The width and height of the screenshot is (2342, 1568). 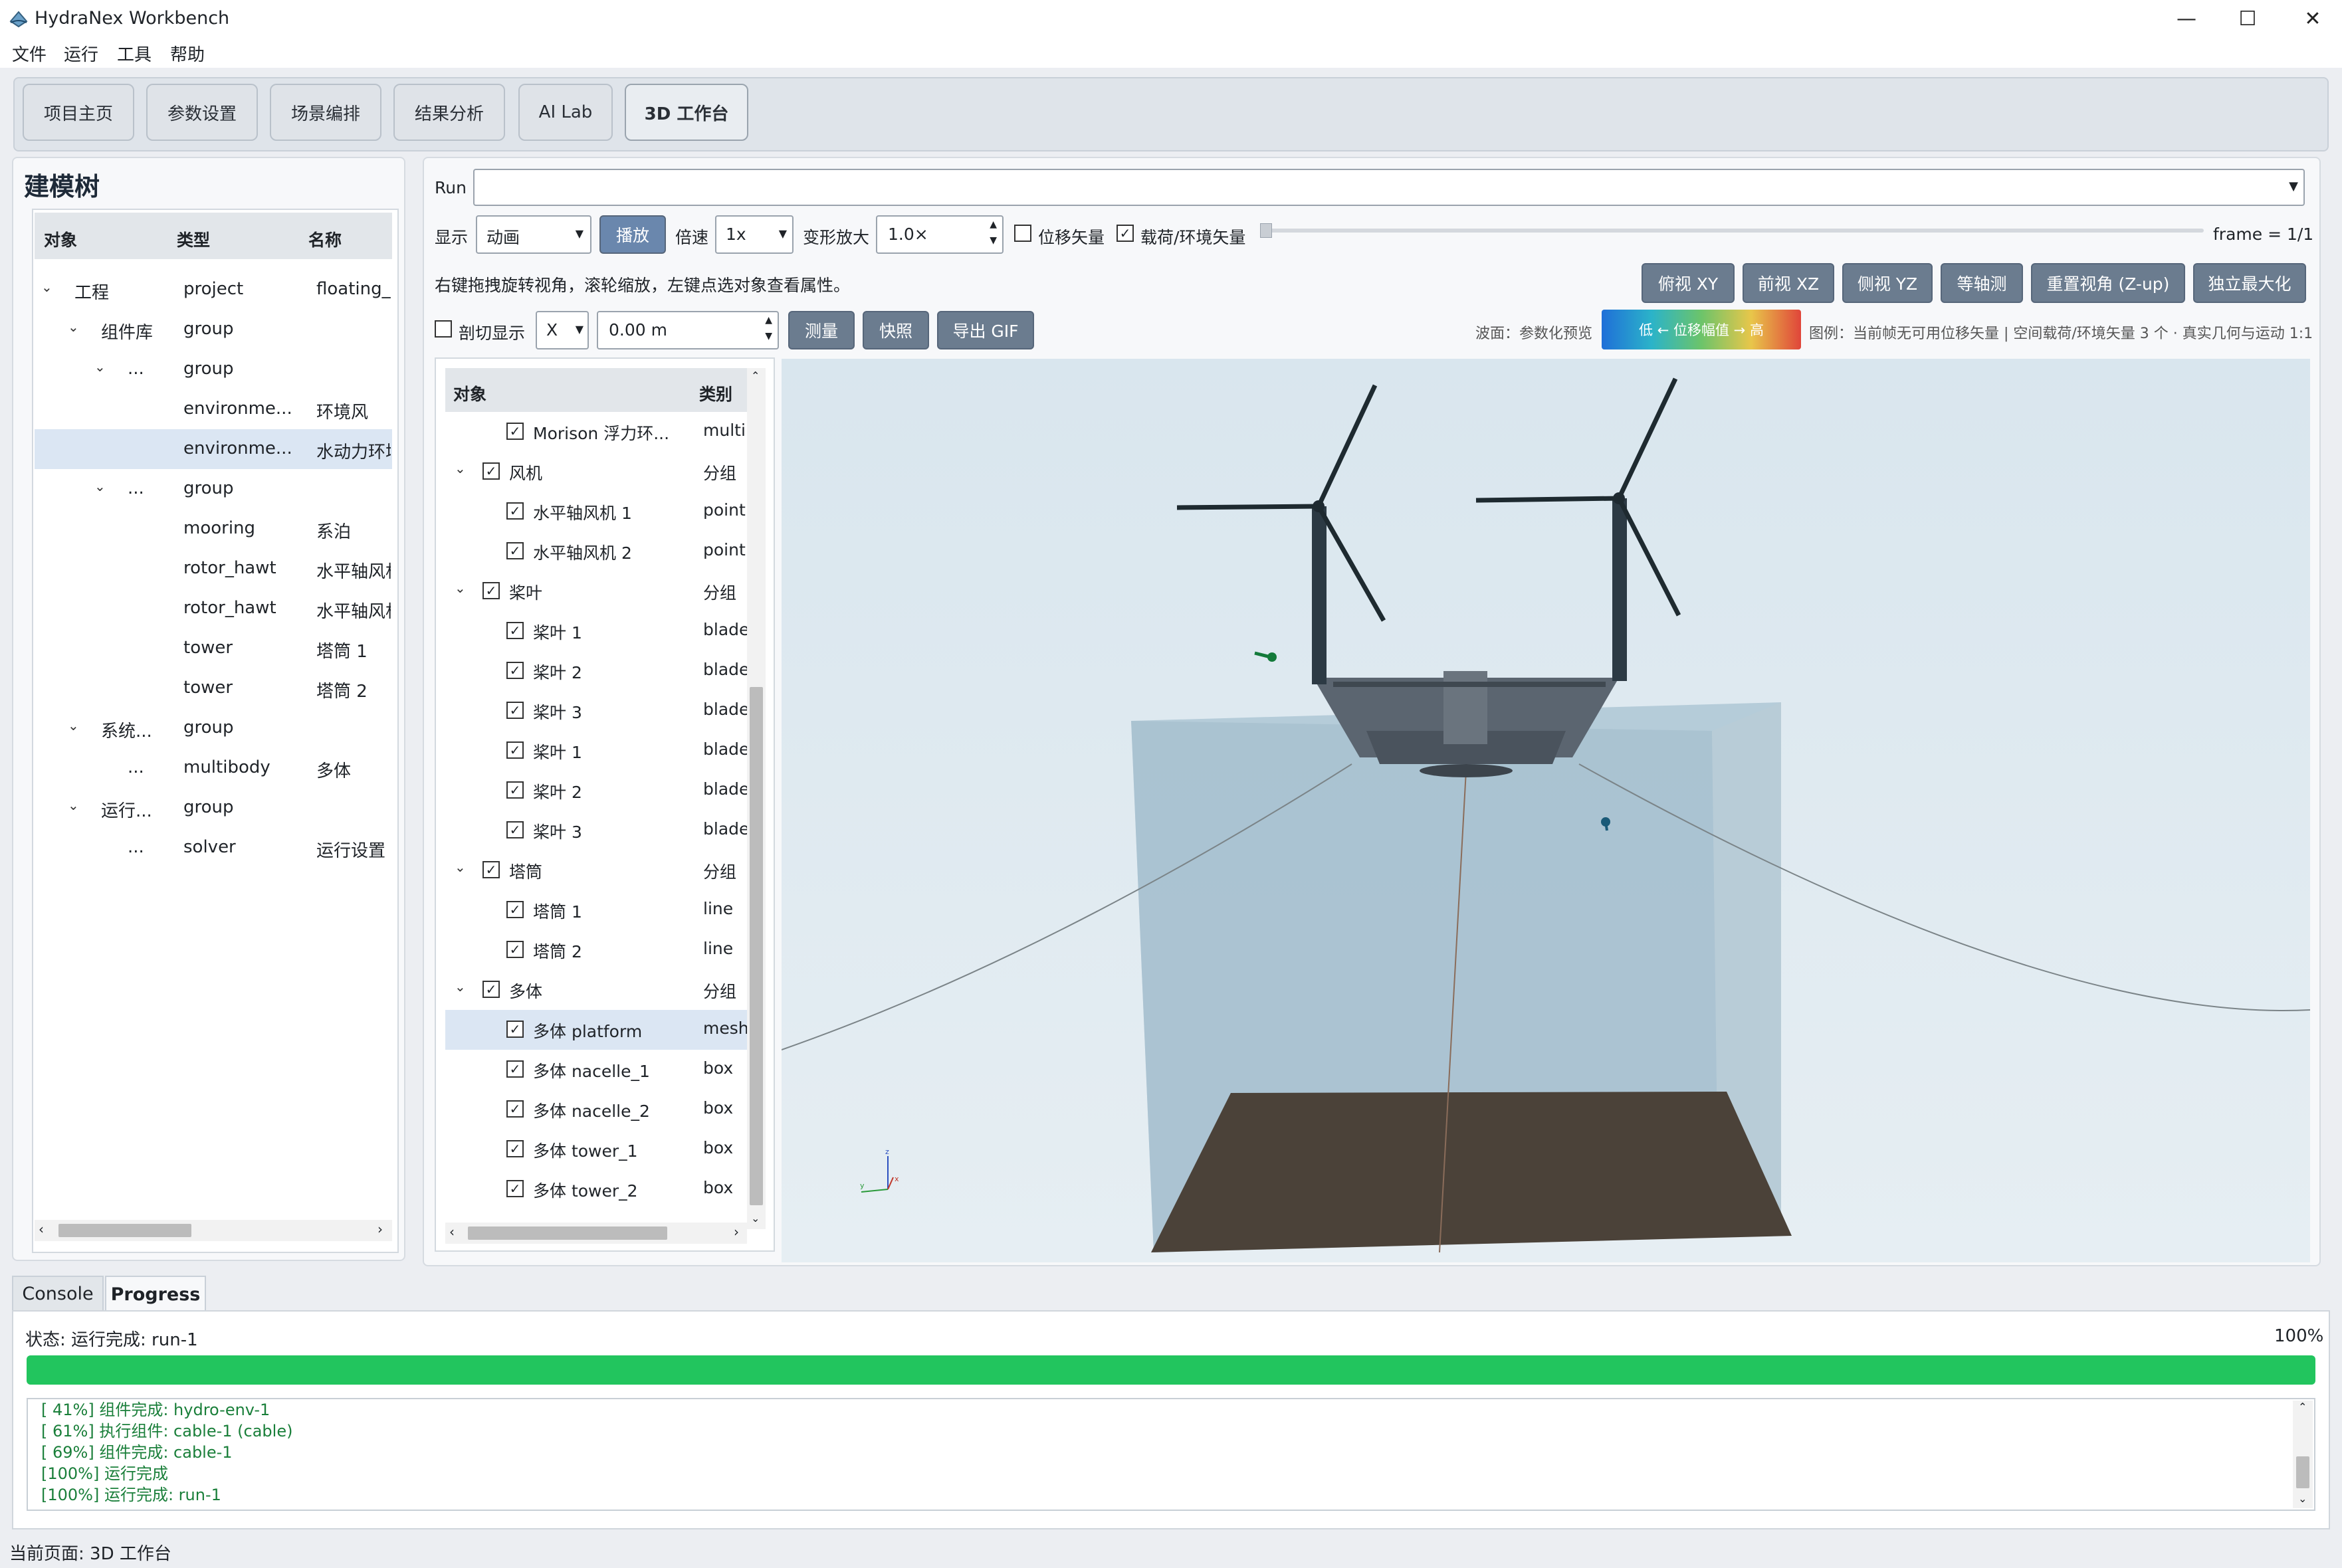 I want to click on view-side-button: 侧视 YZ, so click(x=1887, y=283).